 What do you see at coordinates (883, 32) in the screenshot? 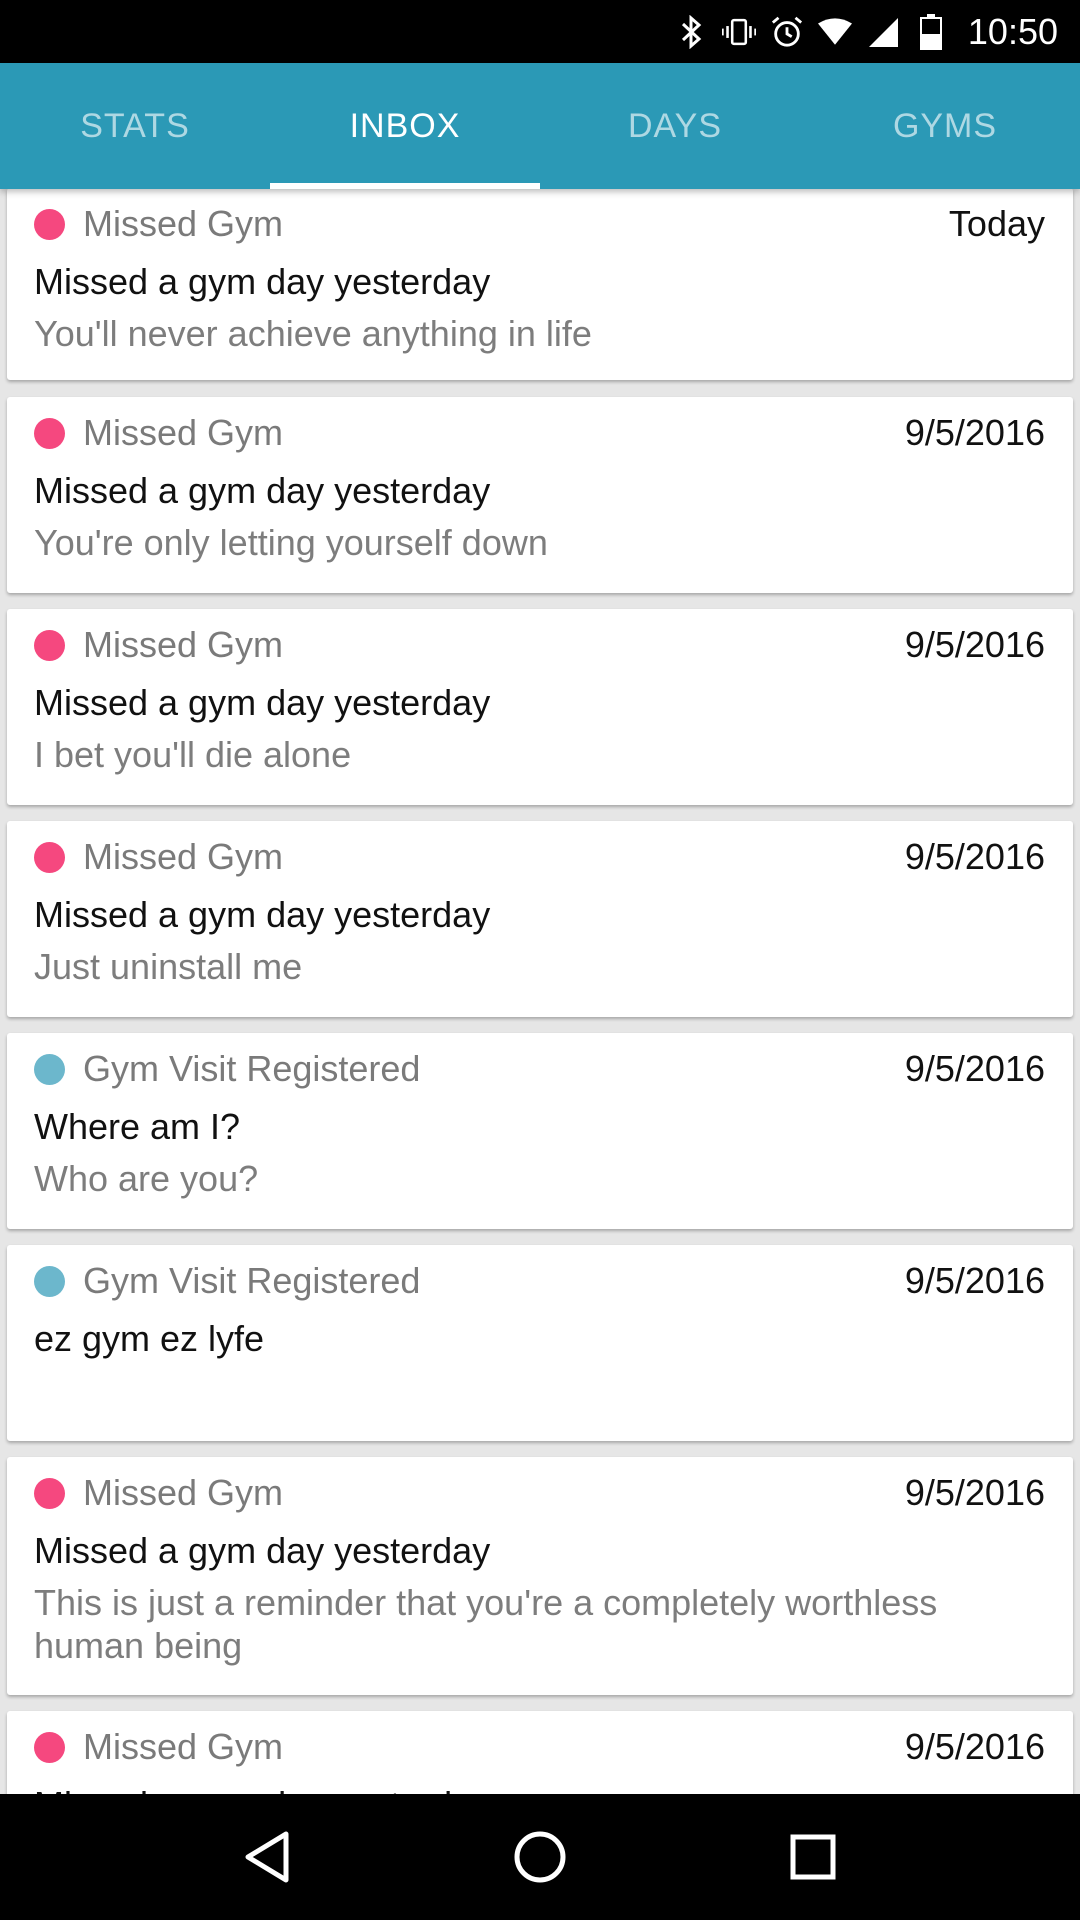
I see `signal-icon` at bounding box center [883, 32].